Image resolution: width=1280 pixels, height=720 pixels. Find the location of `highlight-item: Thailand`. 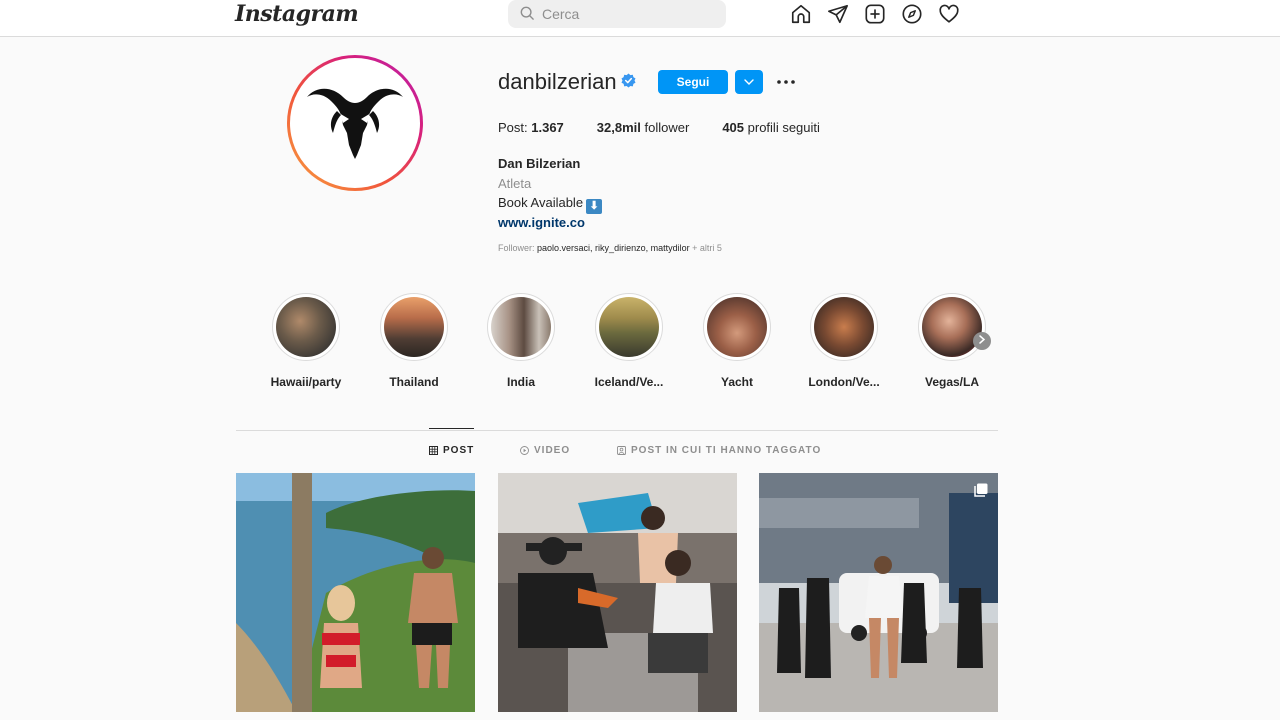

highlight-item: Thailand is located at coordinates (414, 341).